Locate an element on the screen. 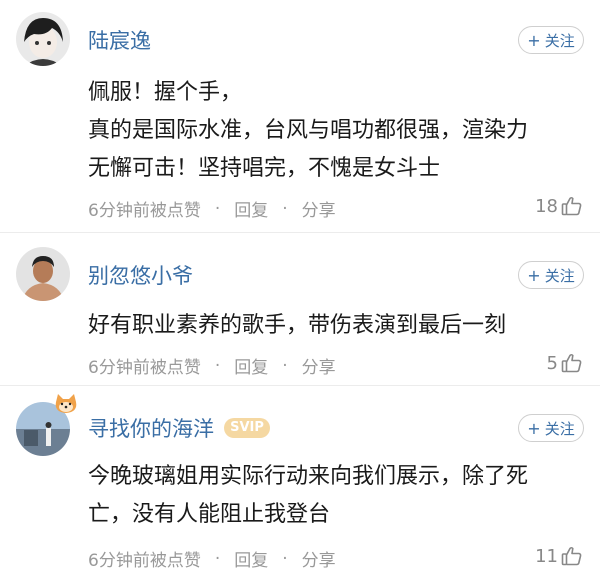 This screenshot has width=600, height=584. comment-line: 今晚玻璃姐用实际行动来向我们展示，除了死 is located at coordinates (308, 476).